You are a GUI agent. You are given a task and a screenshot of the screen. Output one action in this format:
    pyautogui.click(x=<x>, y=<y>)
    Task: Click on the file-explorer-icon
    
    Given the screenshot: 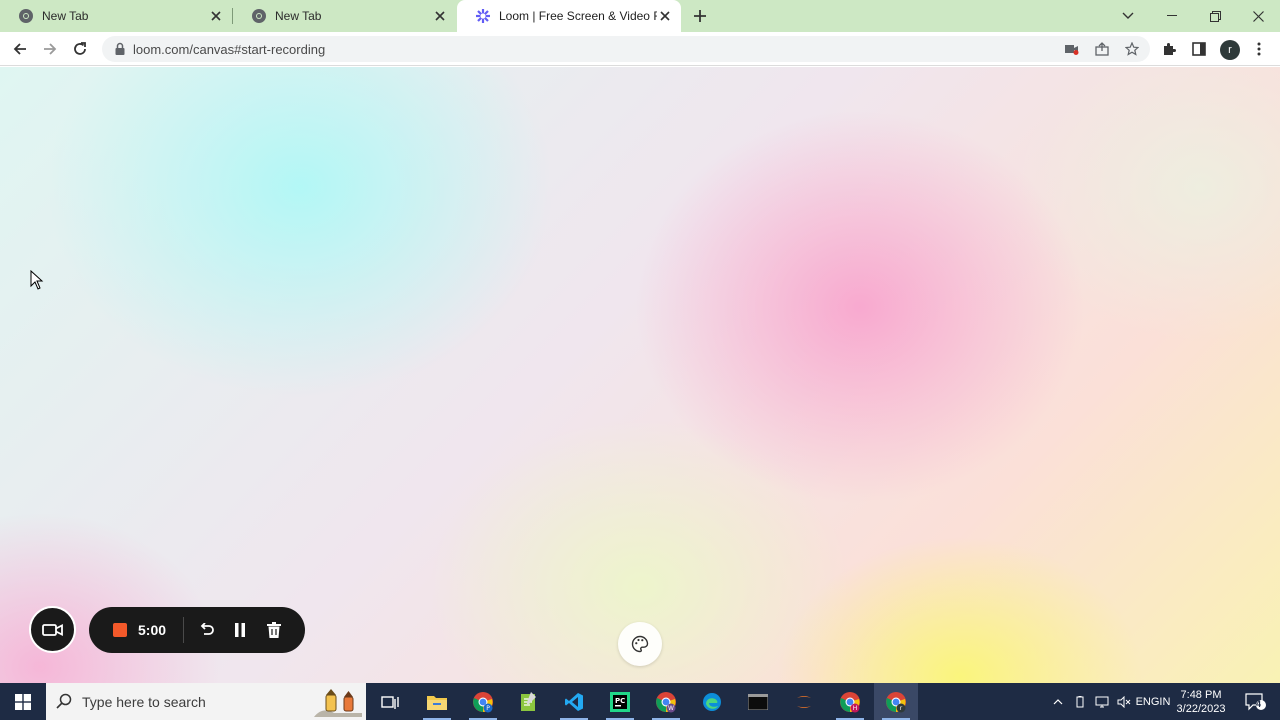 What is the action you would take?
    pyautogui.click(x=437, y=702)
    